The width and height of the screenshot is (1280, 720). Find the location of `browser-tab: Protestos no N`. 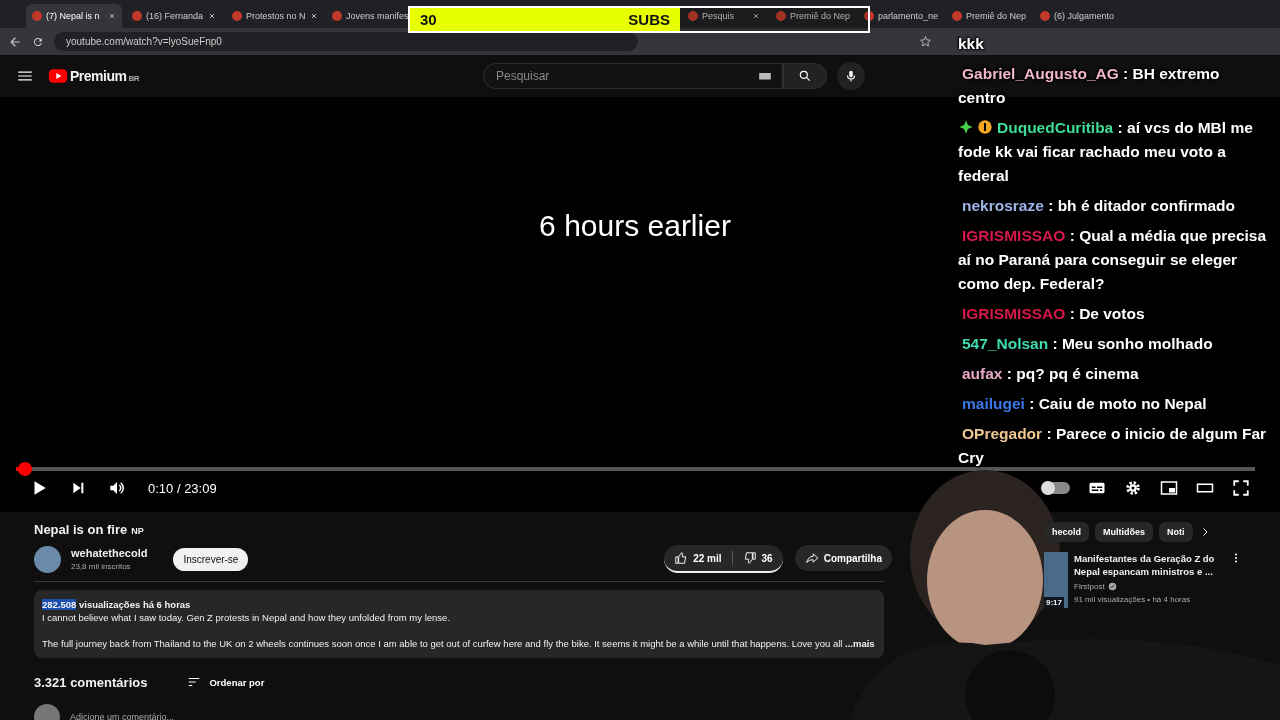

browser-tab: Protestos no N is located at coordinates (274, 16).